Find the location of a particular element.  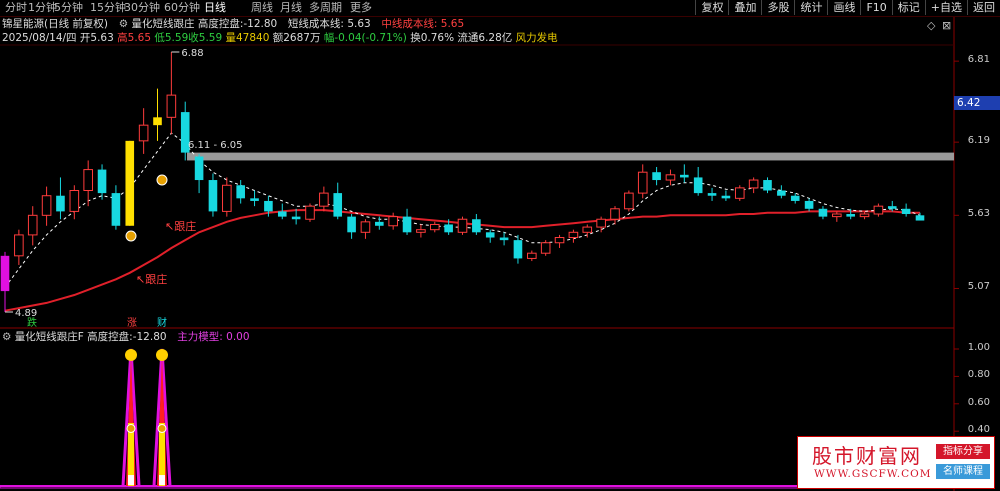

watermark-title: 股市财富网 is located at coordinates (867, 456).